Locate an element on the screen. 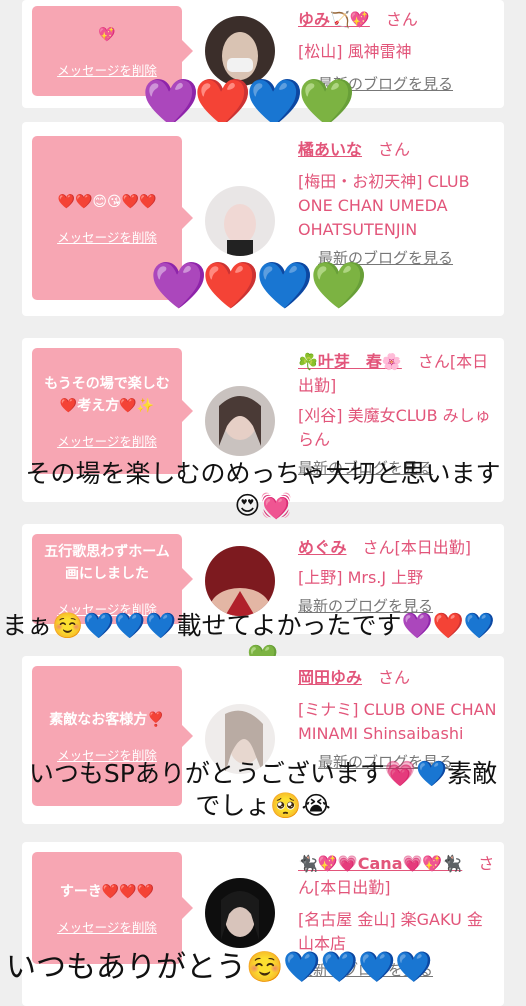  overlay-caption: まぁ☺️💙💙💙載せてよかったです💜❤️💙 is located at coordinates (248, 625).